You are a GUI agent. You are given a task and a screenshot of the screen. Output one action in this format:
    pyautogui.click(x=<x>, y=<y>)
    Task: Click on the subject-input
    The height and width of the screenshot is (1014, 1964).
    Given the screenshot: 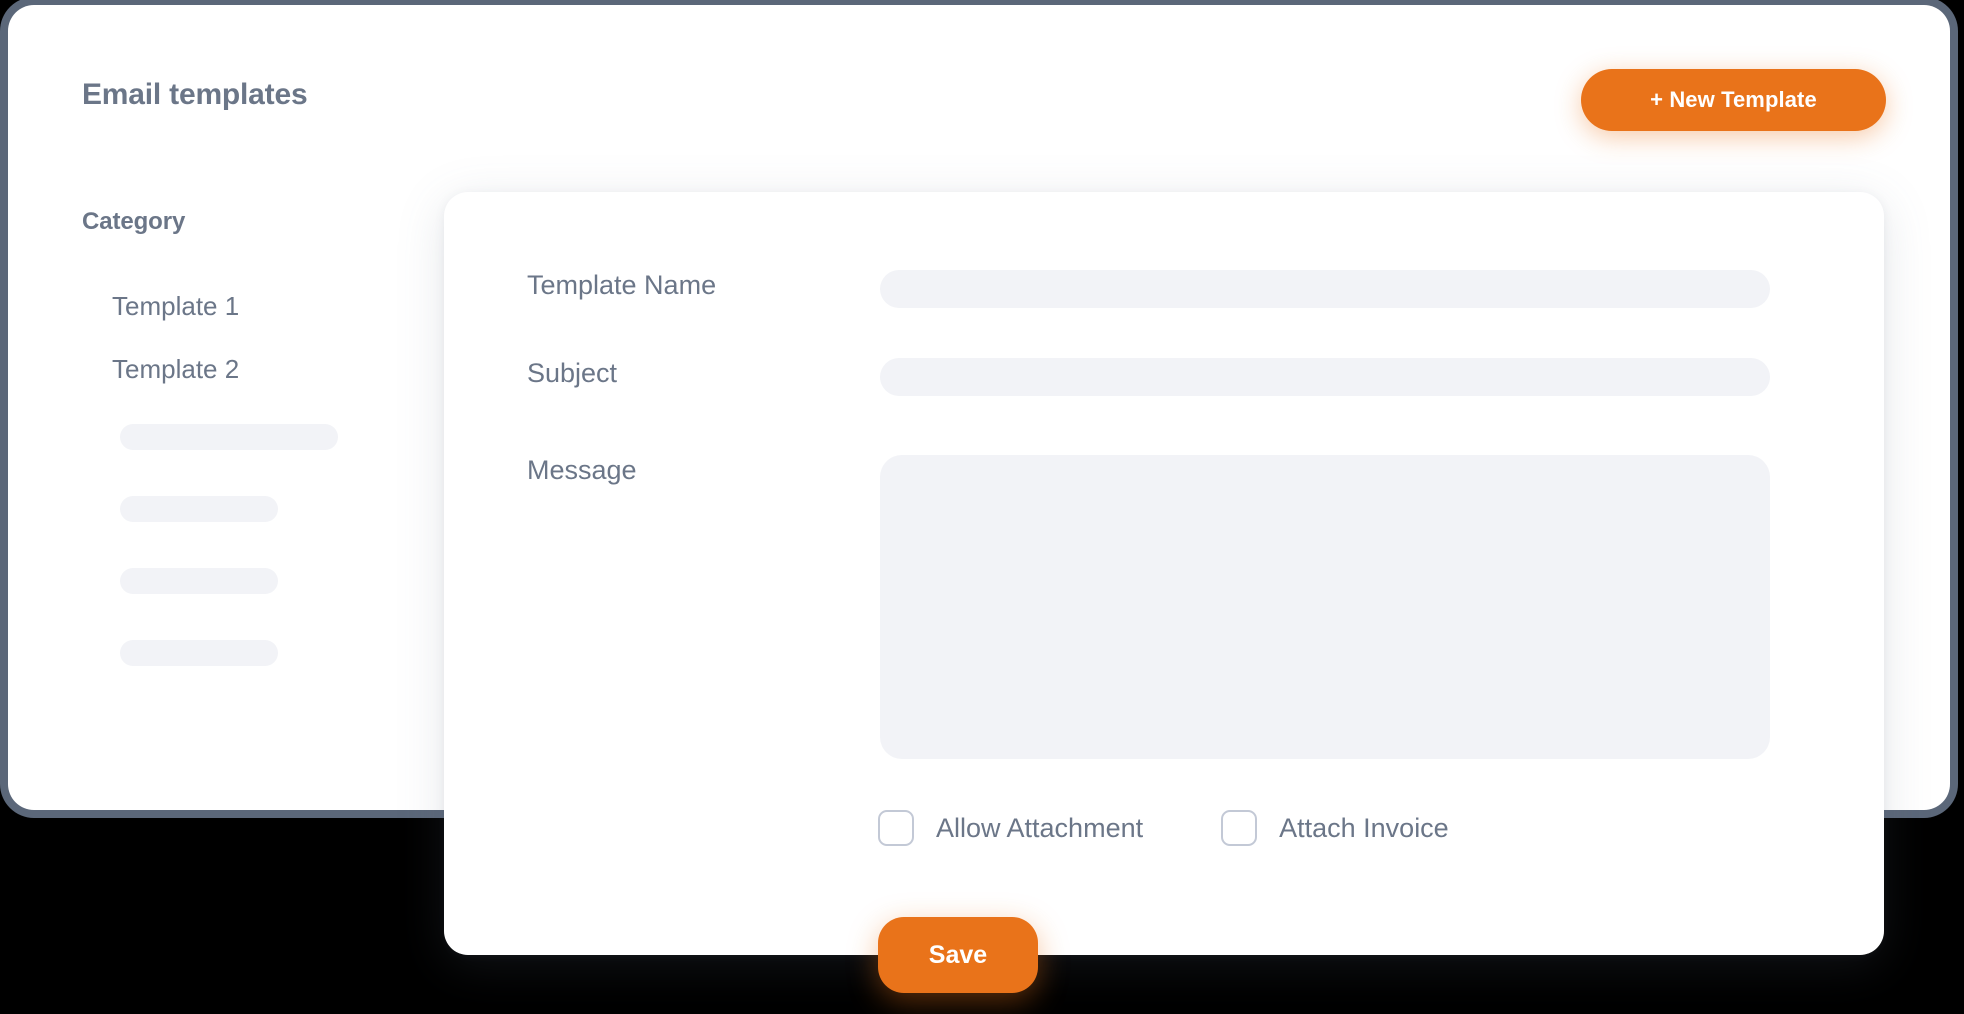 What is the action you would take?
    pyautogui.click(x=1325, y=377)
    